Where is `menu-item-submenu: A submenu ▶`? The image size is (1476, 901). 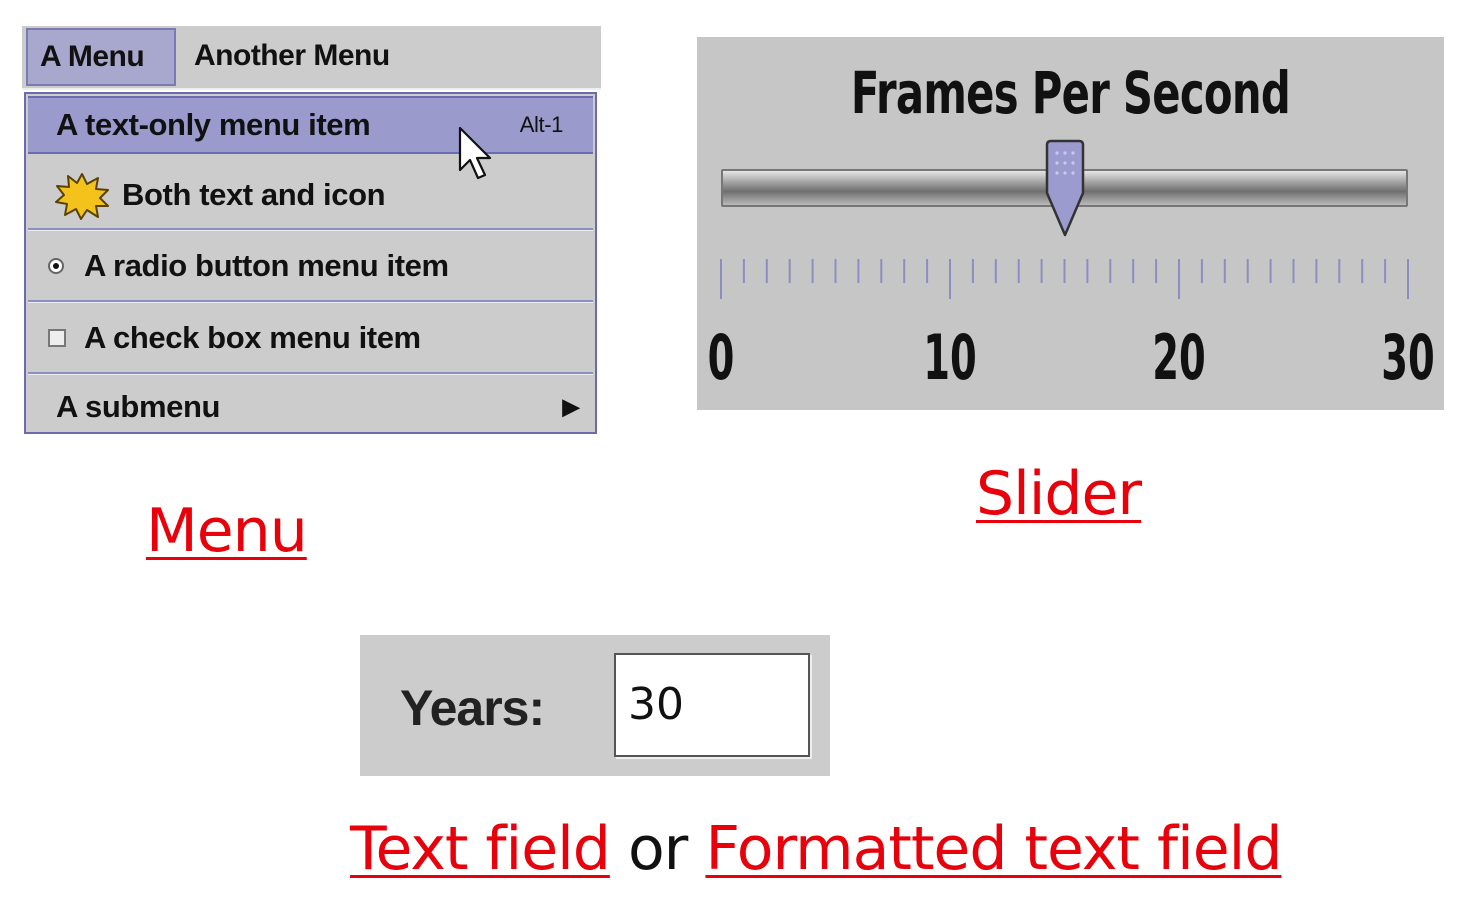 menu-item-submenu: A submenu ▶ is located at coordinates (310, 406).